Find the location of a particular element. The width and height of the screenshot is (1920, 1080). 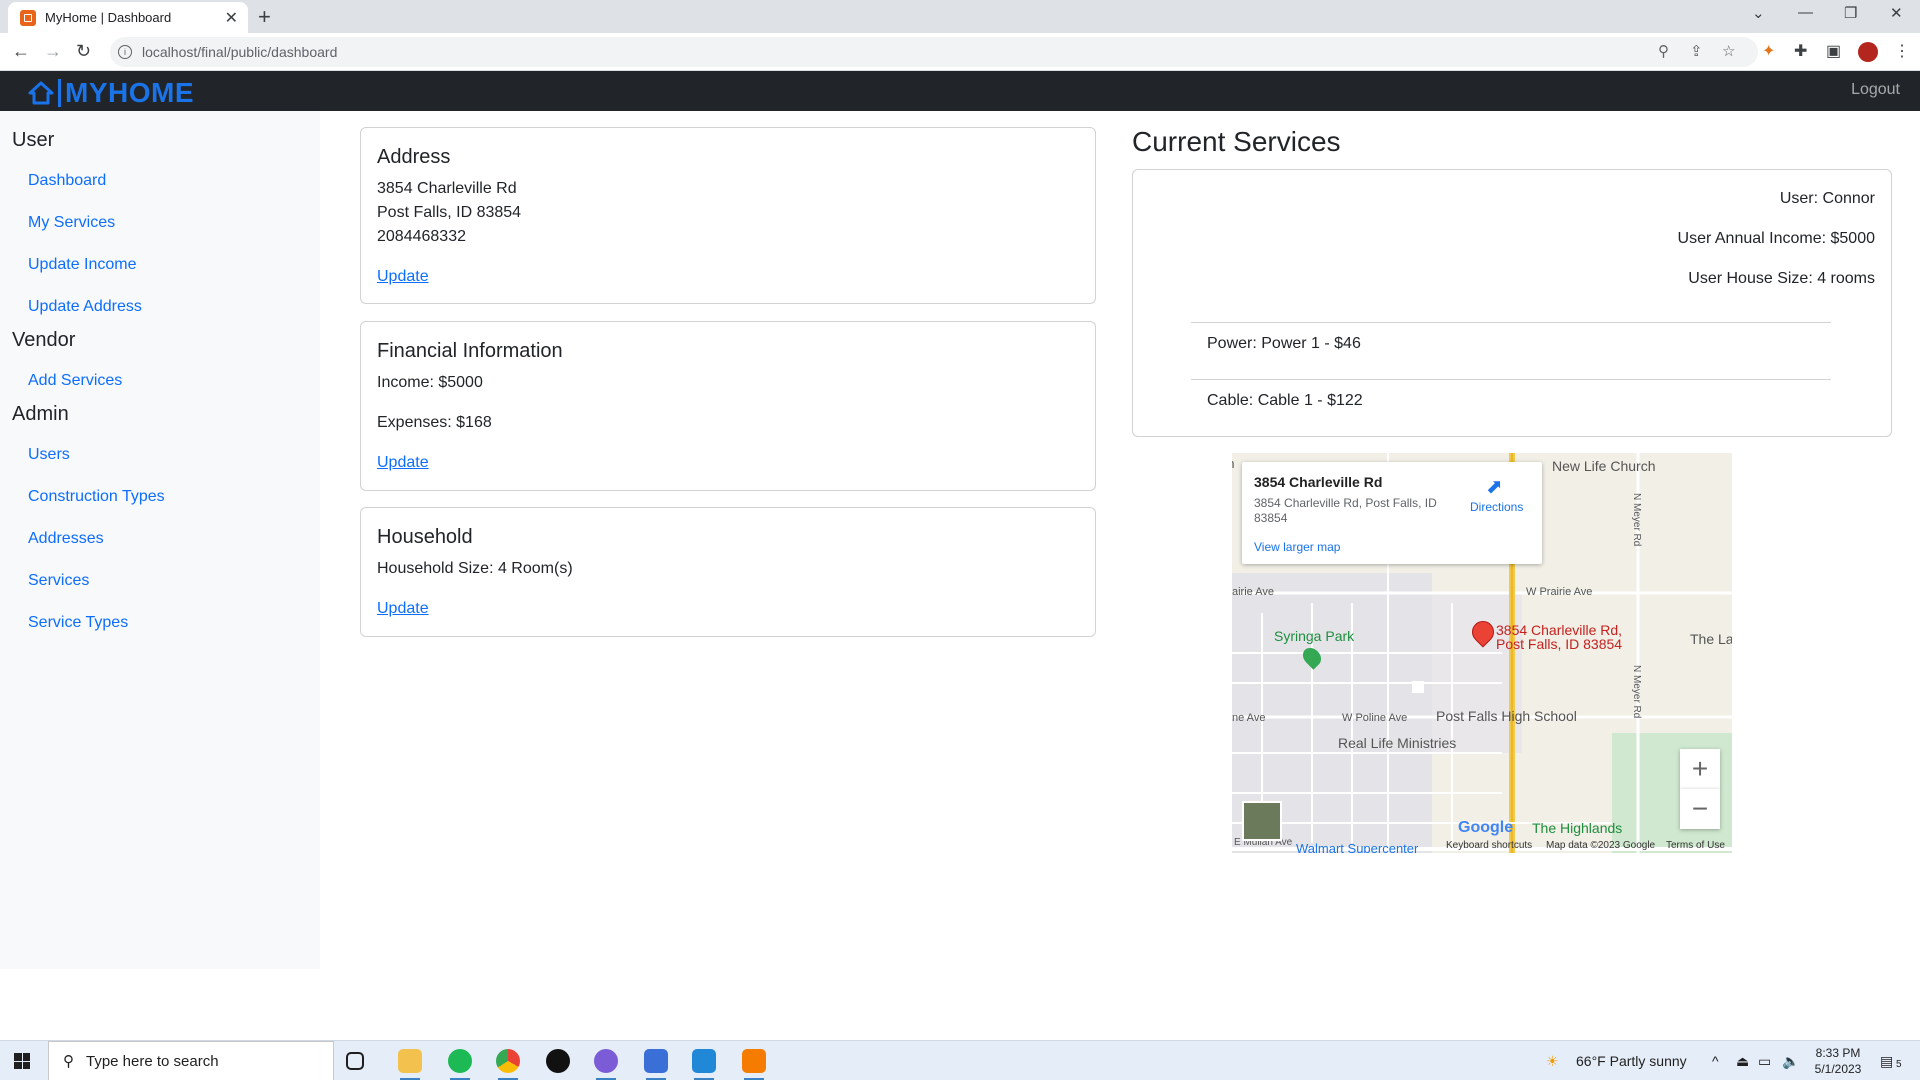

street-n-meyer-2: N Meyer Rd is located at coordinates (1636, 692).